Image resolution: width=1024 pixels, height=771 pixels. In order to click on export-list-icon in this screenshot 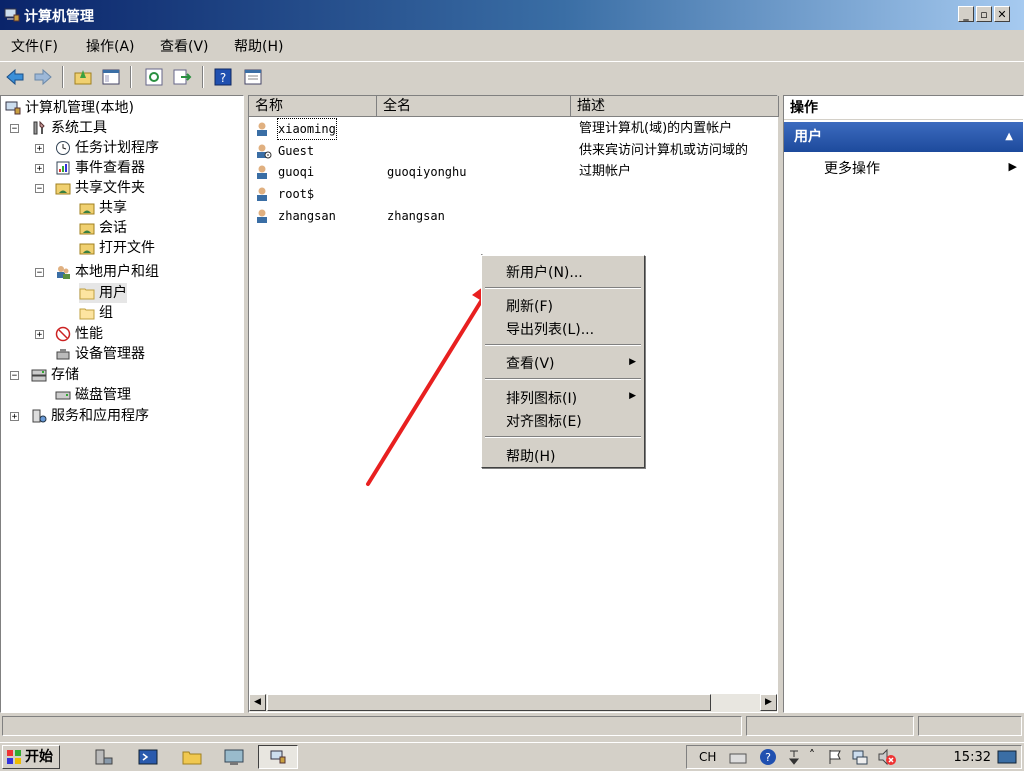, I will do `click(182, 77)`.